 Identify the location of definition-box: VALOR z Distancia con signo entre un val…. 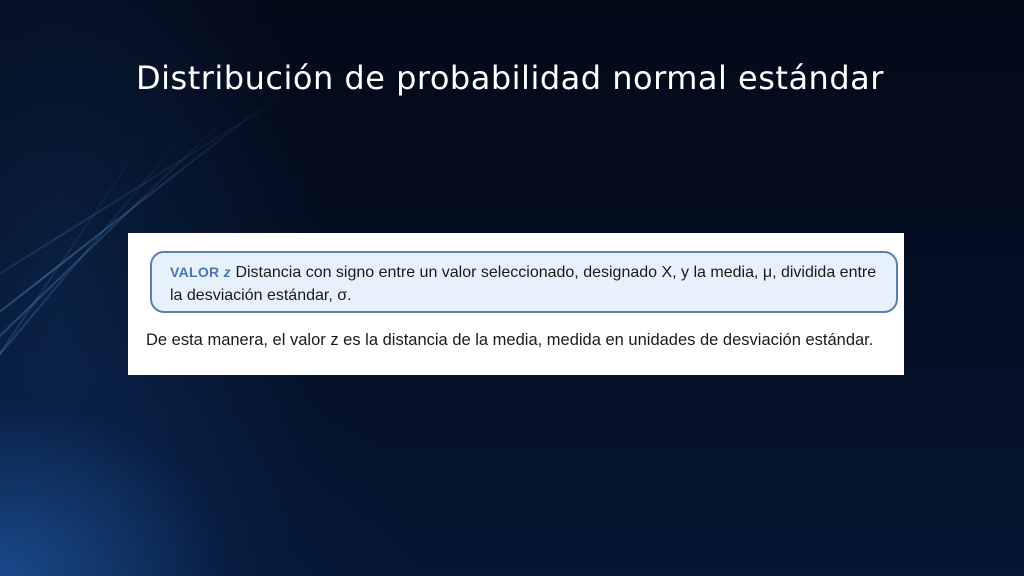
(524, 282).